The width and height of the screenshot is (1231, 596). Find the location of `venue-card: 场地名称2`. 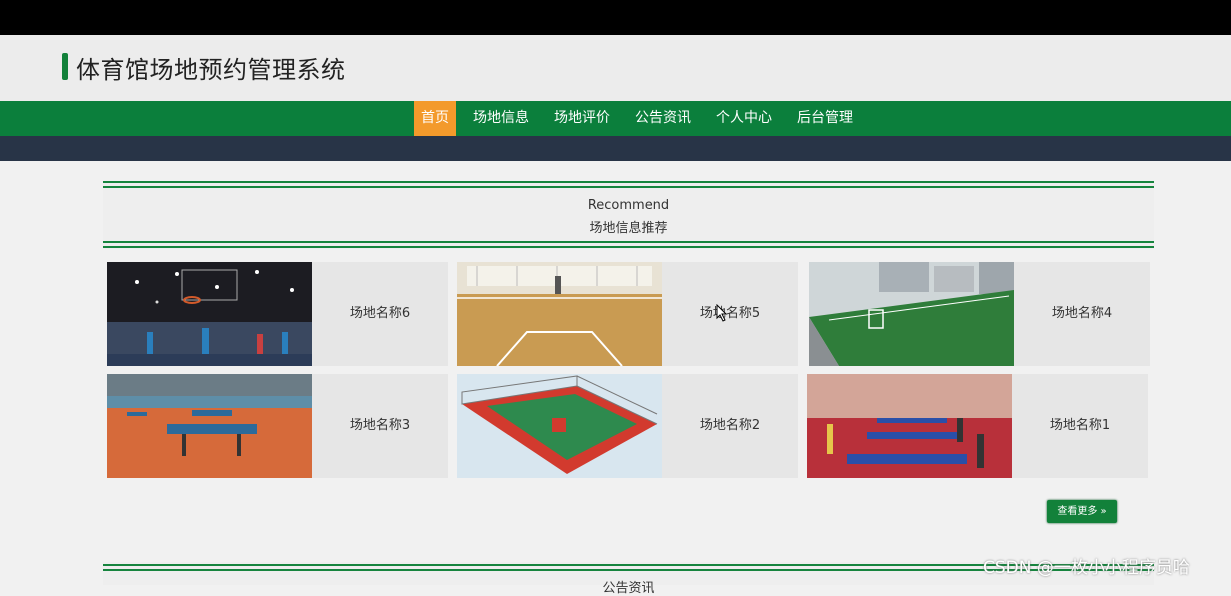

venue-card: 场地名称2 is located at coordinates (627, 426).